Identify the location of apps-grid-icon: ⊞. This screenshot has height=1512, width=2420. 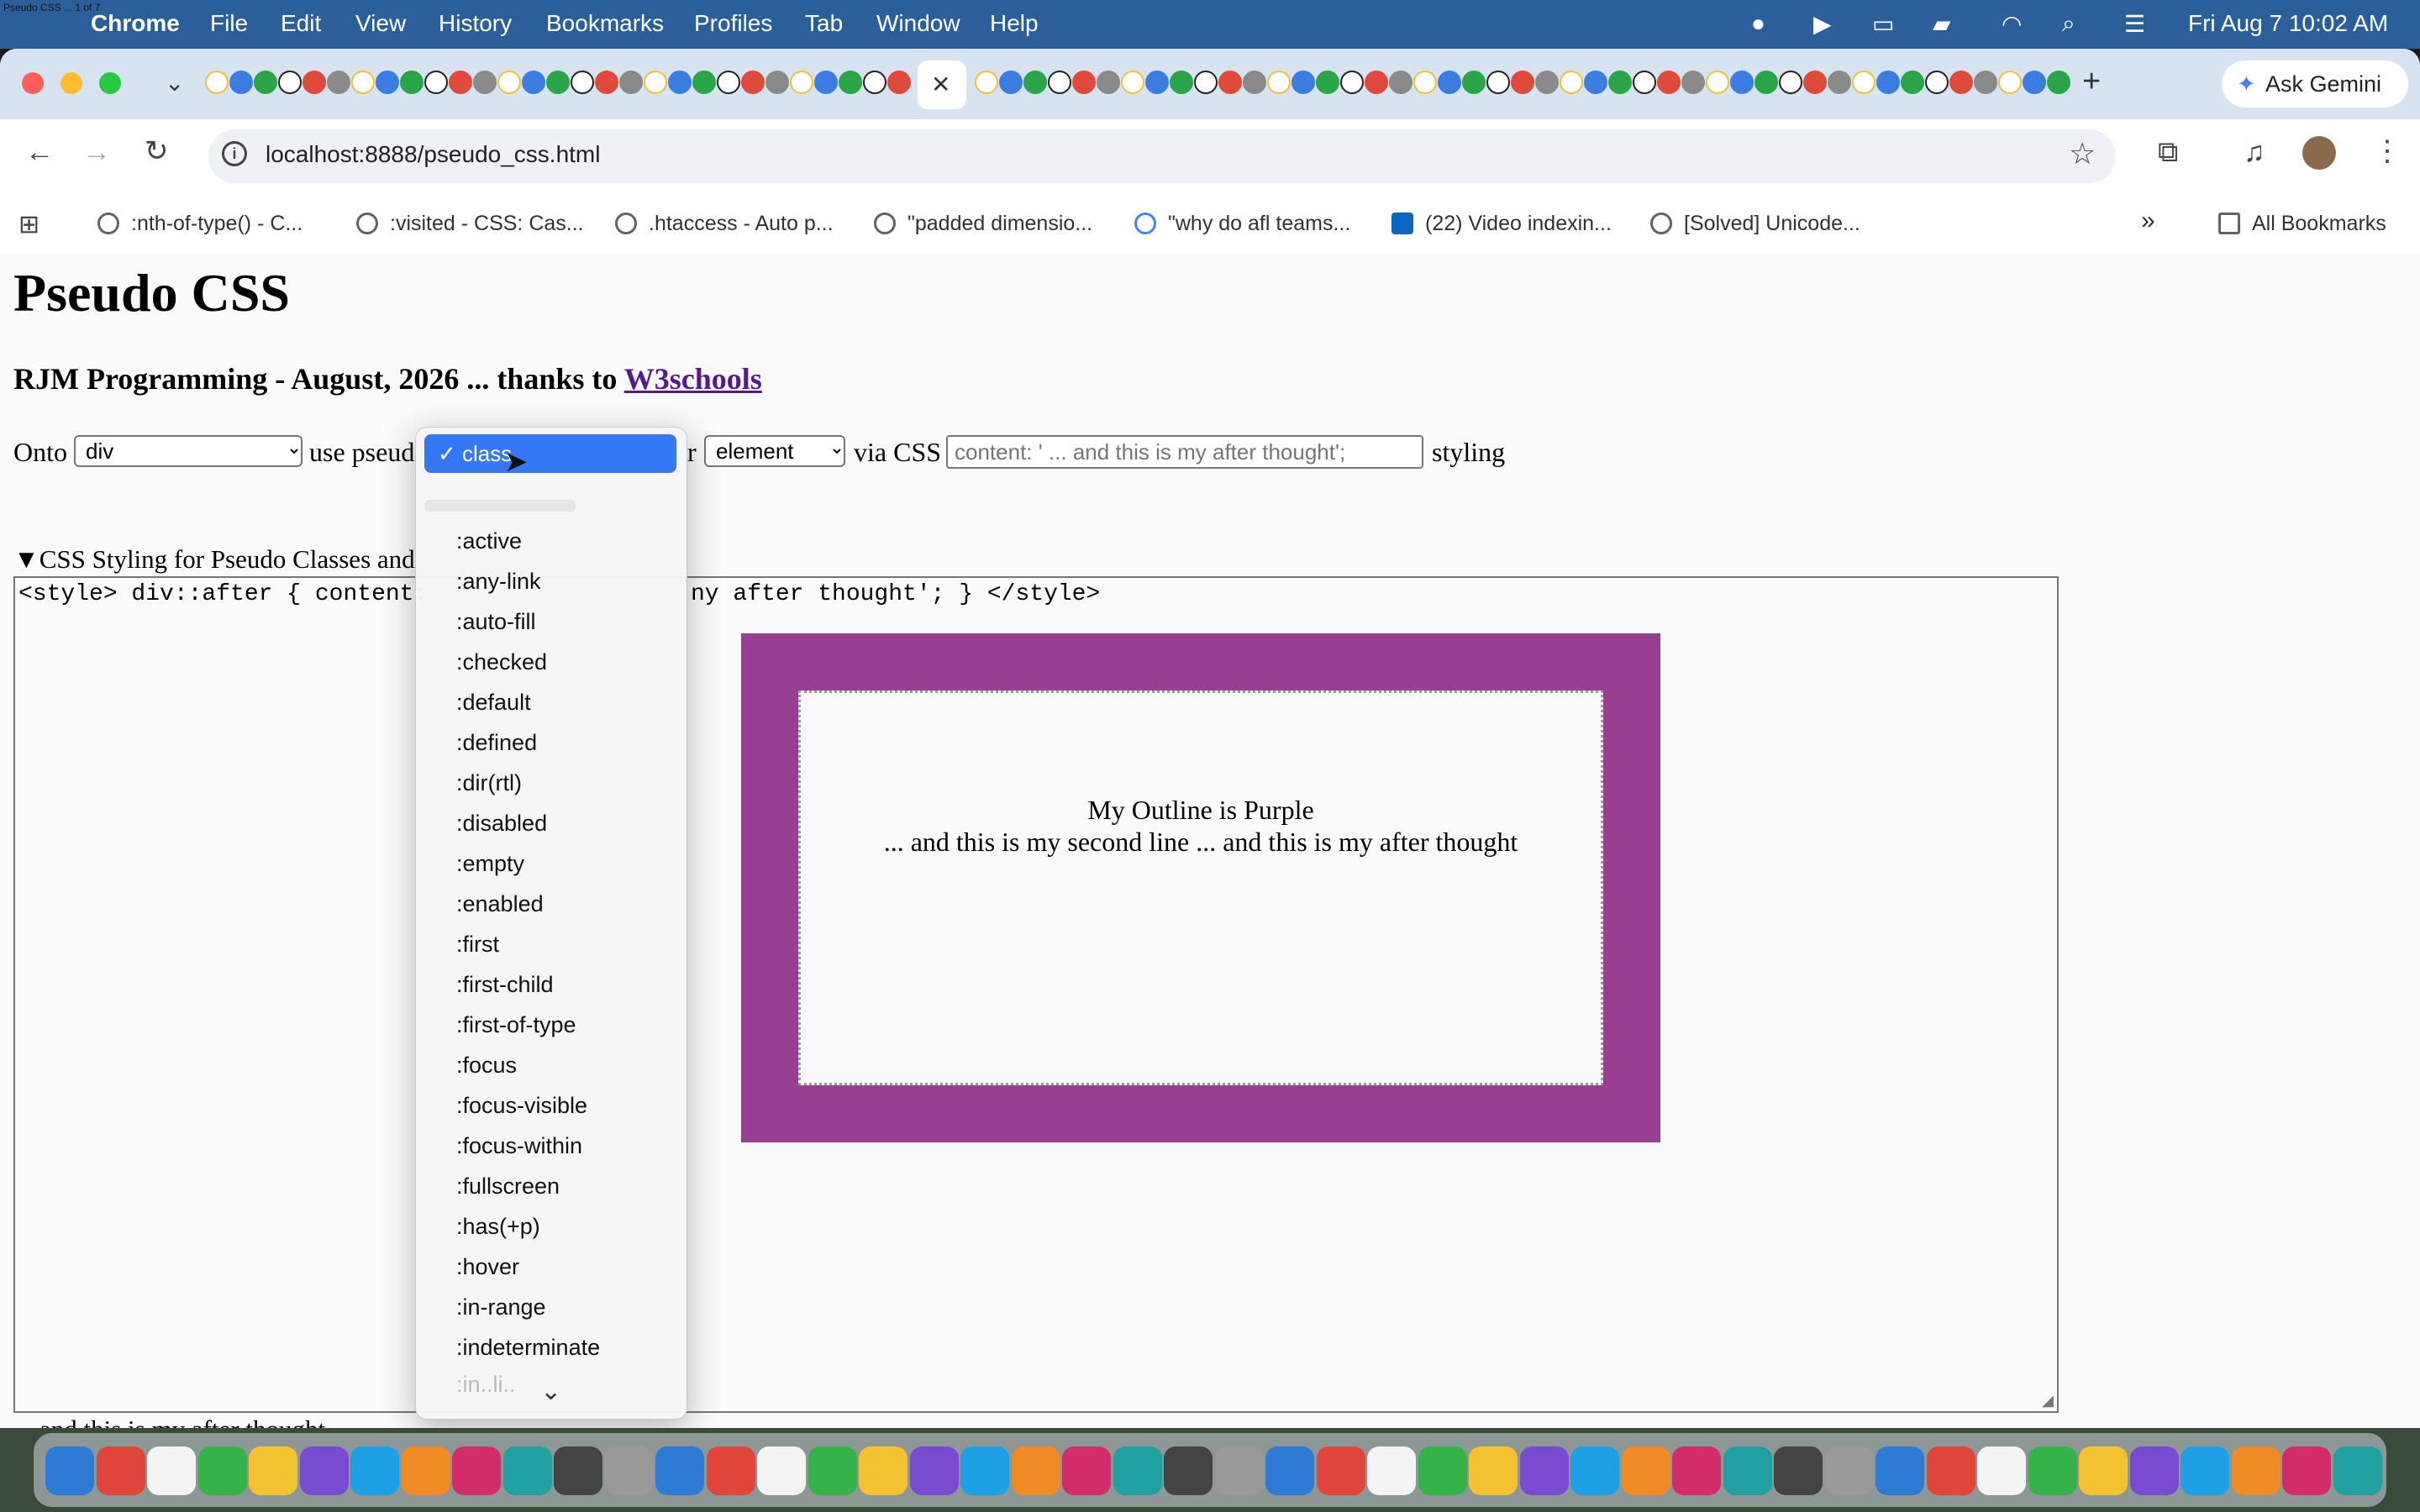
(28, 224).